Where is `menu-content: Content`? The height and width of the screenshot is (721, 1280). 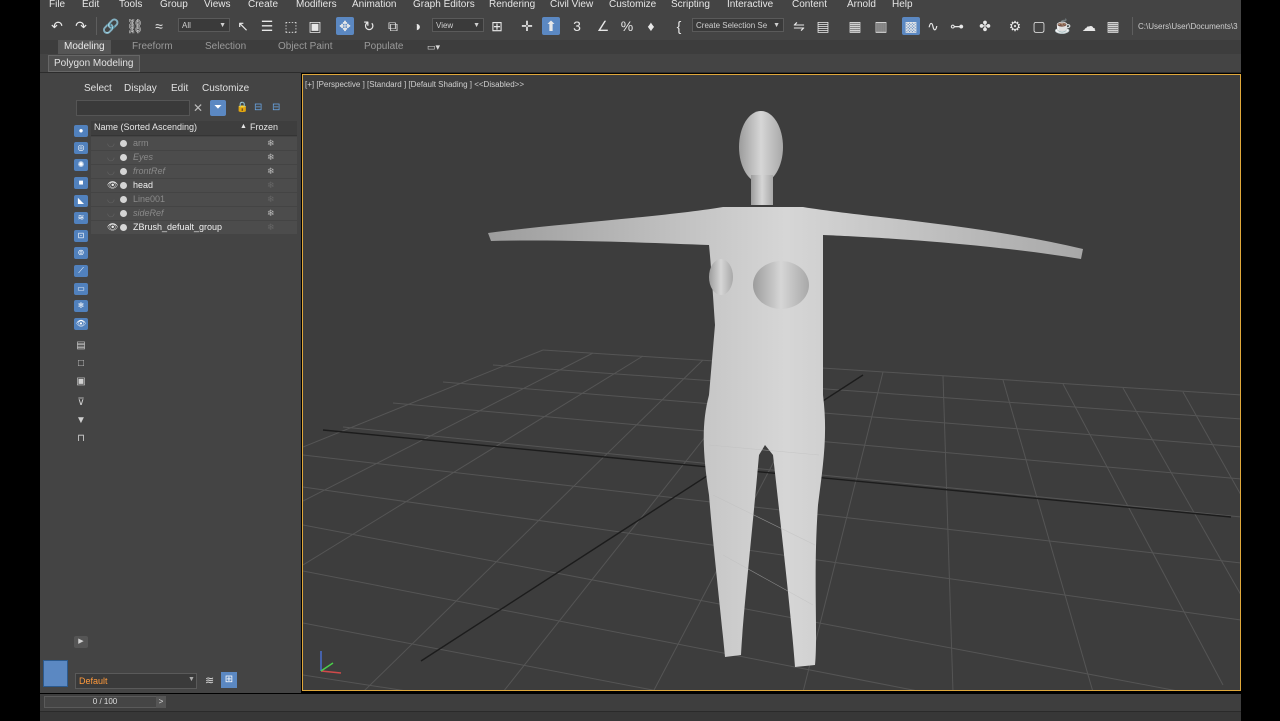 menu-content: Content is located at coordinates (809, 5).